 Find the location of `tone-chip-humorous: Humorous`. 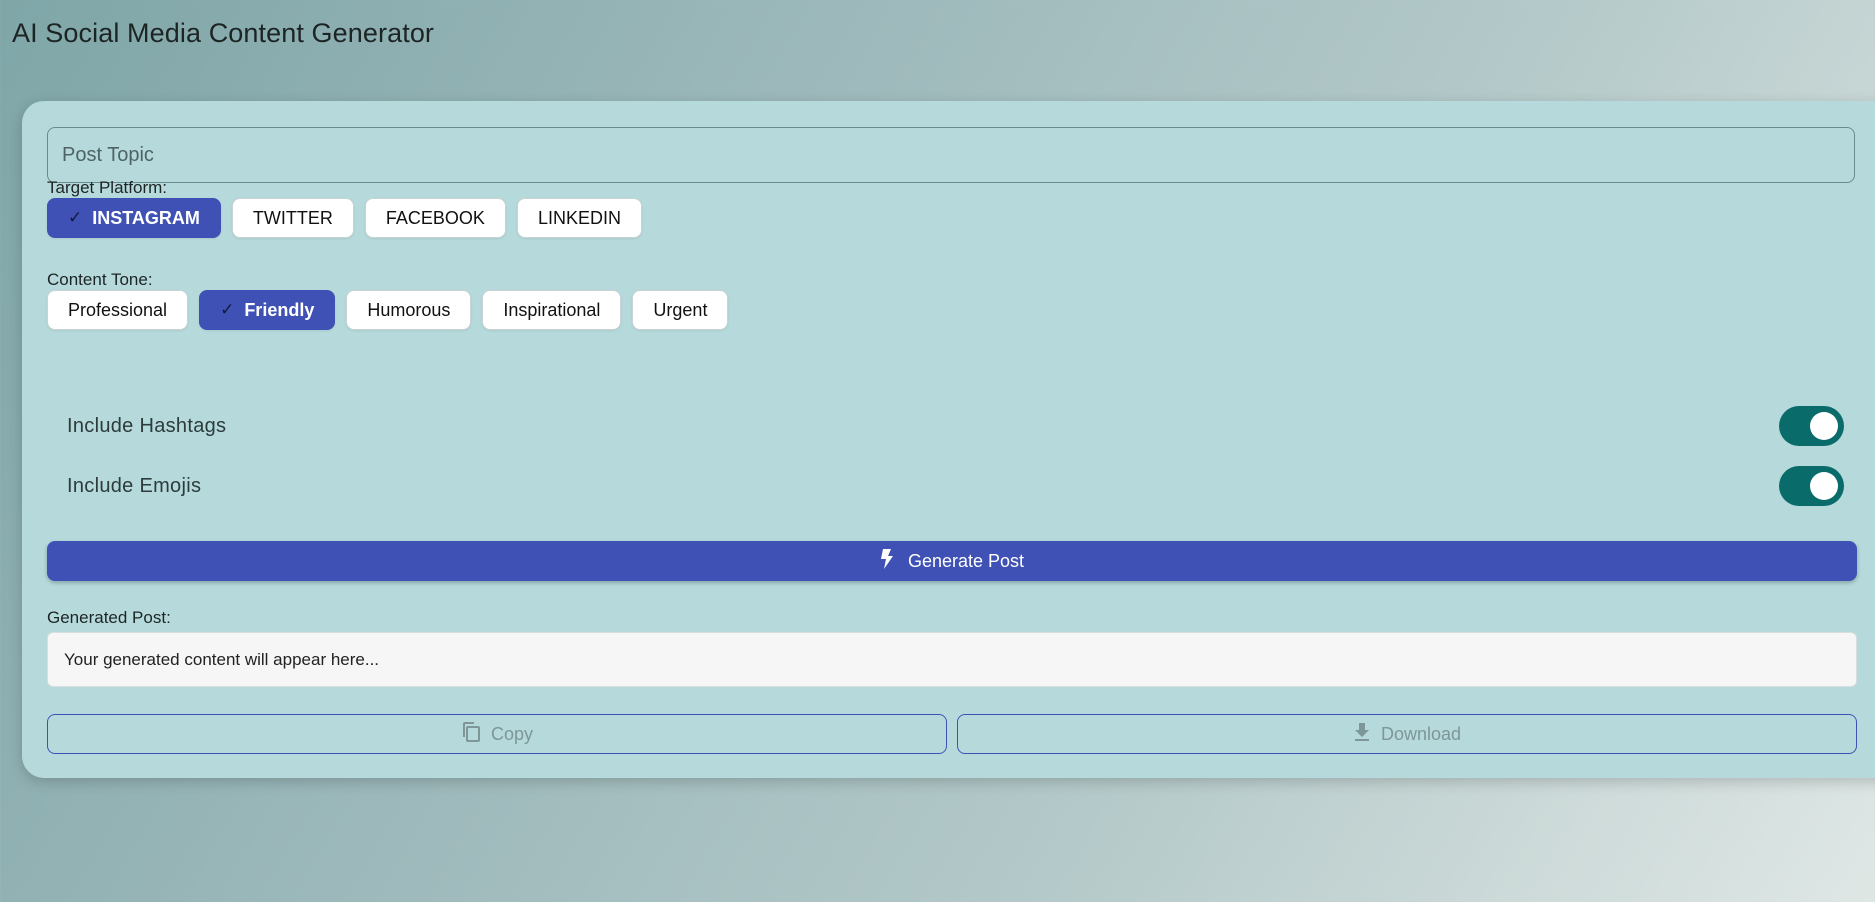

tone-chip-humorous: Humorous is located at coordinates (409, 310).